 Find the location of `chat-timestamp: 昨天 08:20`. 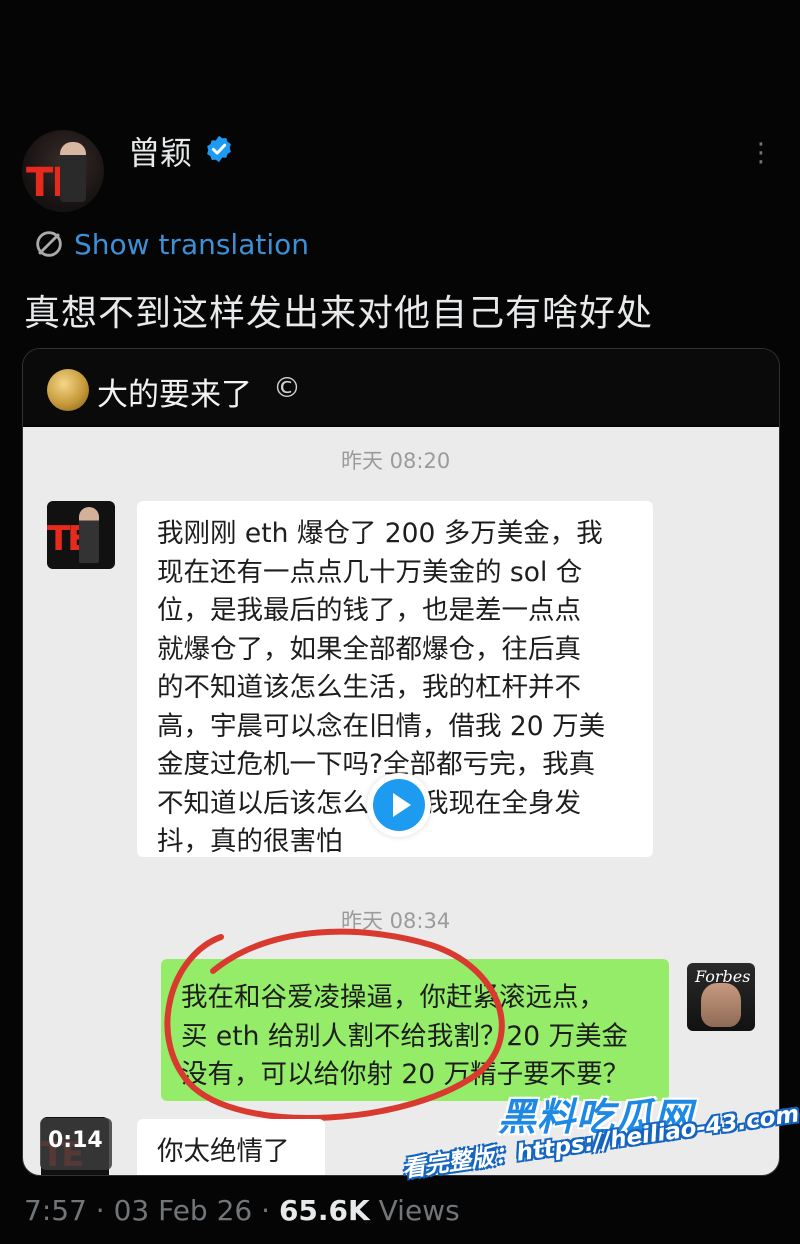

chat-timestamp: 昨天 08:20 is located at coordinates (396, 461).